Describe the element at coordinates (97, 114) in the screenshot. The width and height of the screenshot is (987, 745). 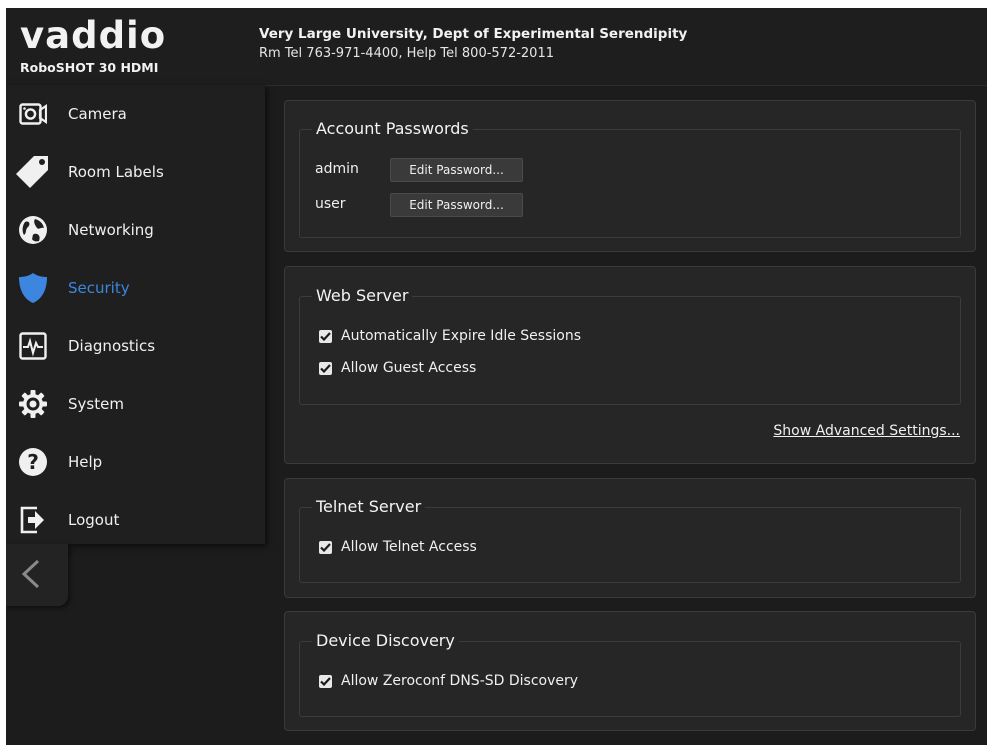
I see `sidebar-item-label: Camera` at that location.